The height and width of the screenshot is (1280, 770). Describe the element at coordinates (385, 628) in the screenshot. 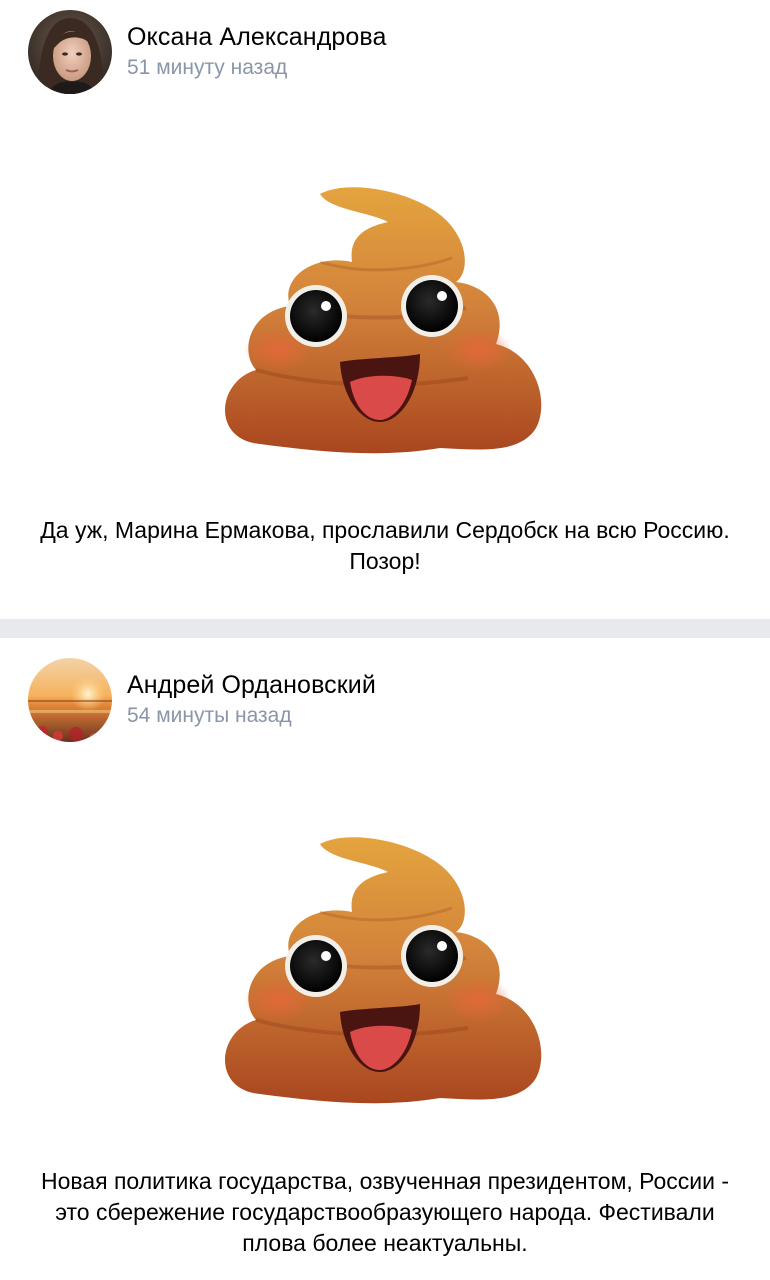

I see `post-divider` at that location.